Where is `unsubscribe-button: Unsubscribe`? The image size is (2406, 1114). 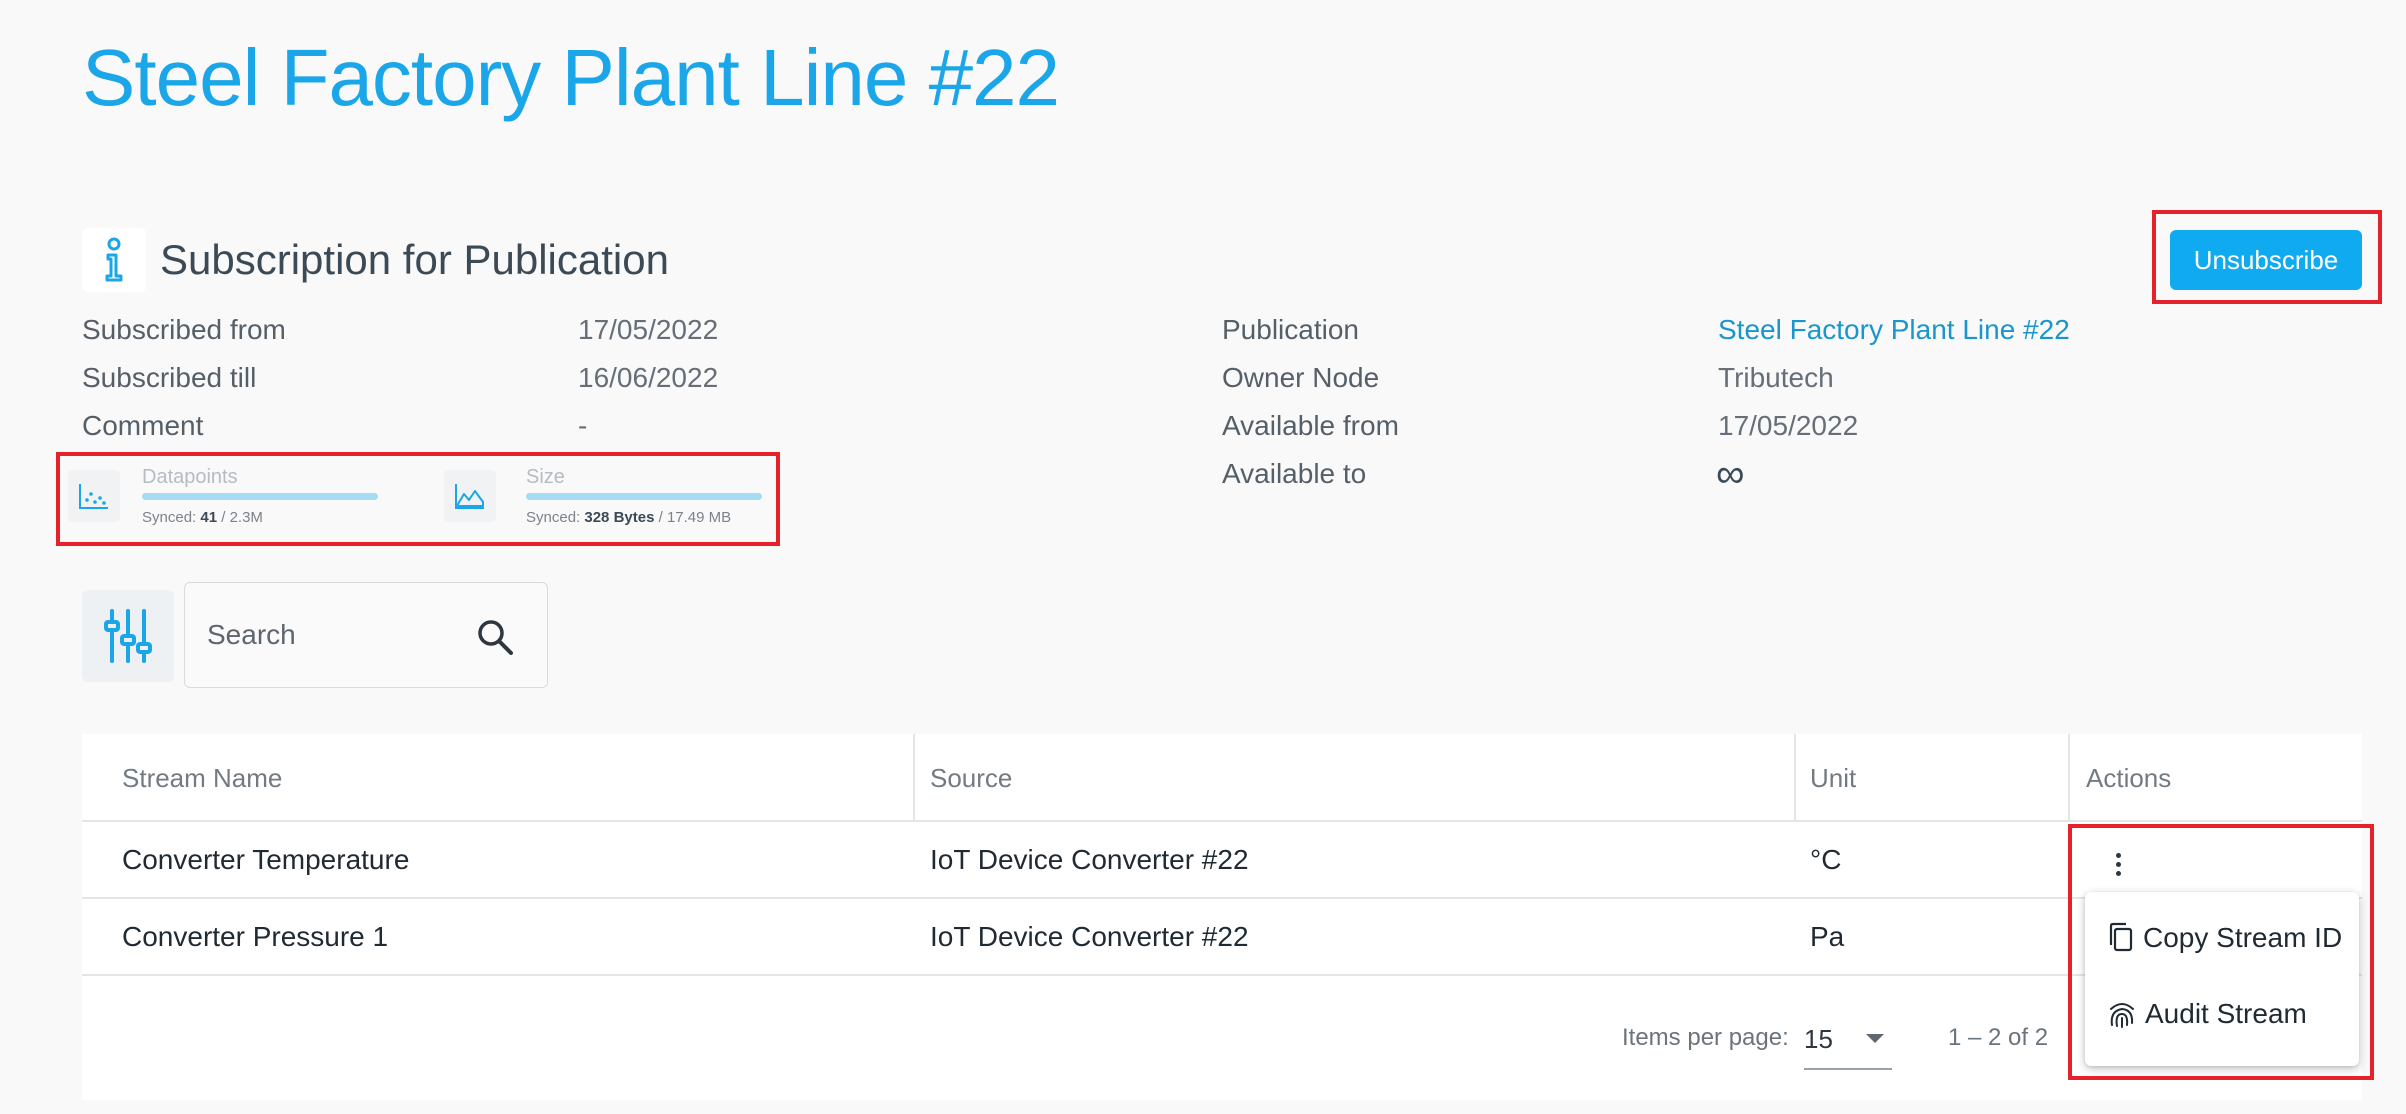 unsubscribe-button: Unsubscribe is located at coordinates (2266, 260).